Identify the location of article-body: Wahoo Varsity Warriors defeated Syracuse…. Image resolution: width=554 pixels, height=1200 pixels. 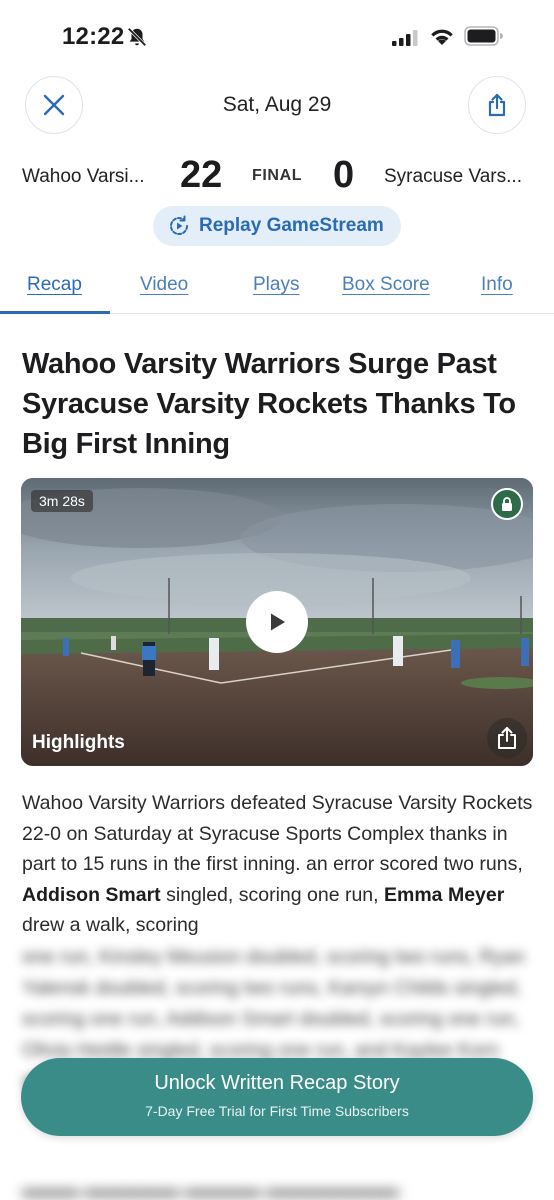
(278, 864).